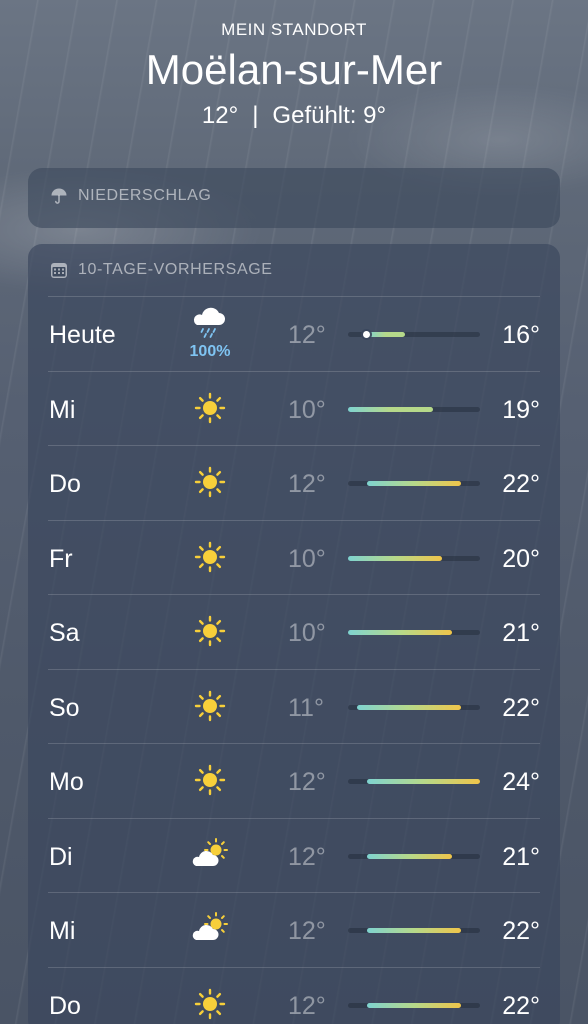  What do you see at coordinates (66, 782) in the screenshot?
I see `forecast-day: Mo` at bounding box center [66, 782].